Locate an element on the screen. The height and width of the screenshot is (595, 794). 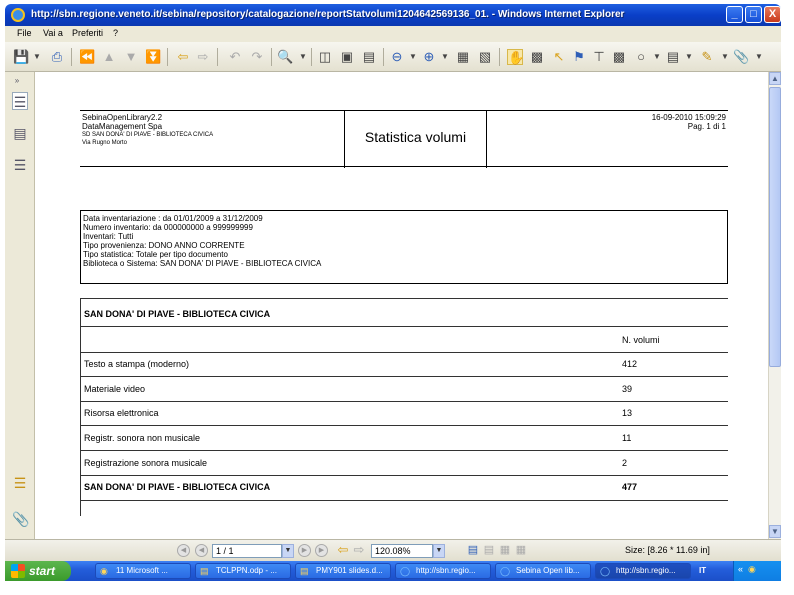
thumbnails-icon: ▦ is located at coordinates (463, 57).